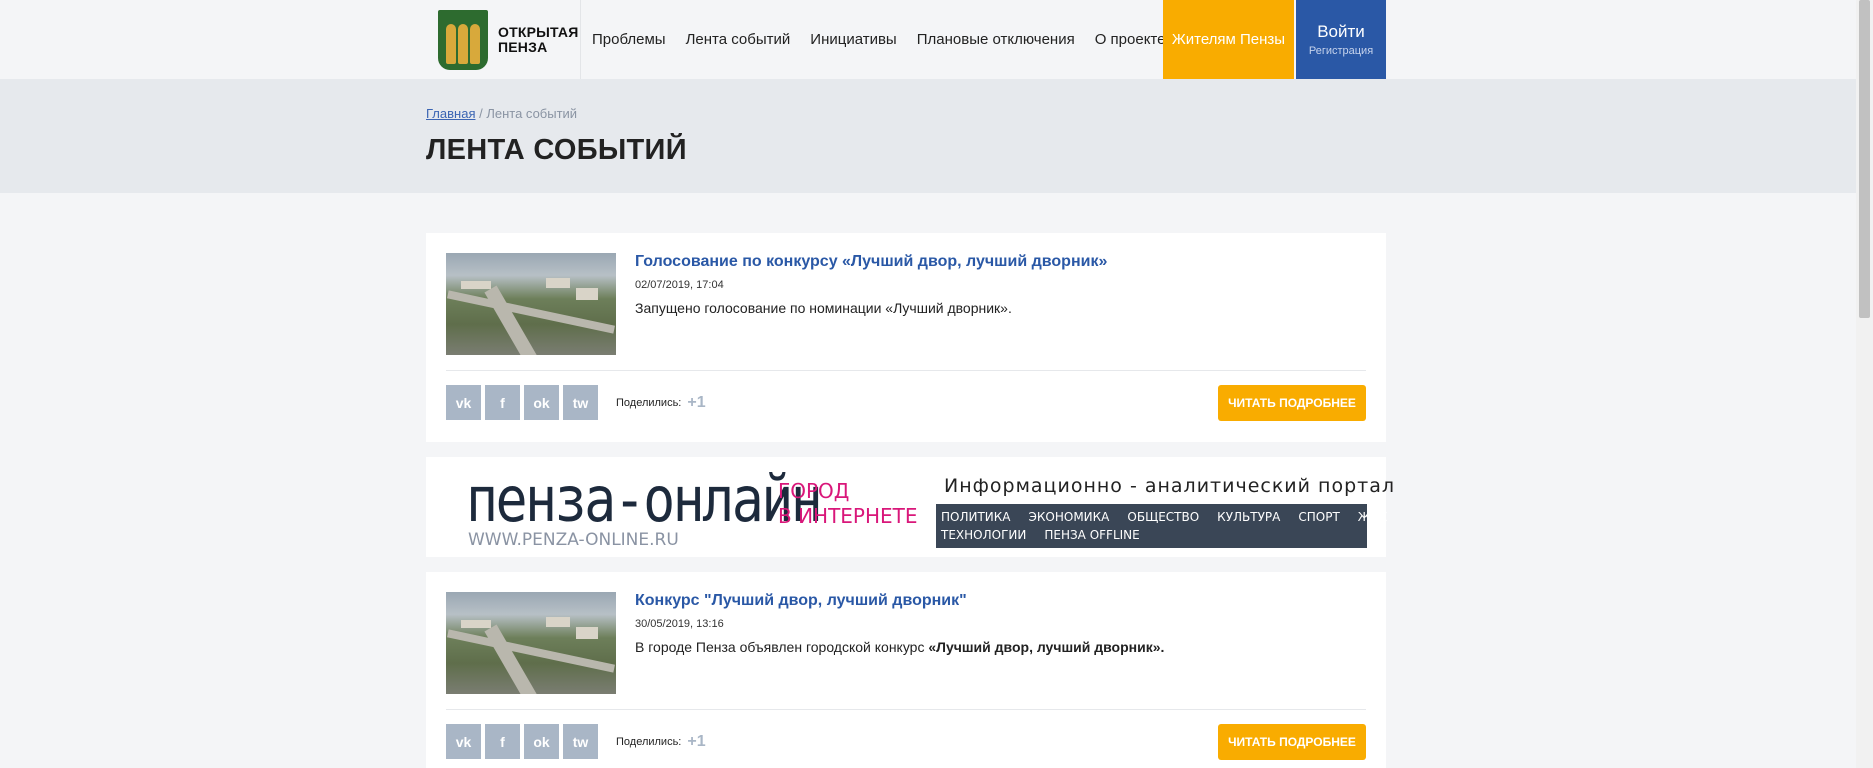 The height and width of the screenshot is (768, 1873). What do you see at coordinates (532, 113) in the screenshot?
I see `breadcrumb-current: Лента событий` at bounding box center [532, 113].